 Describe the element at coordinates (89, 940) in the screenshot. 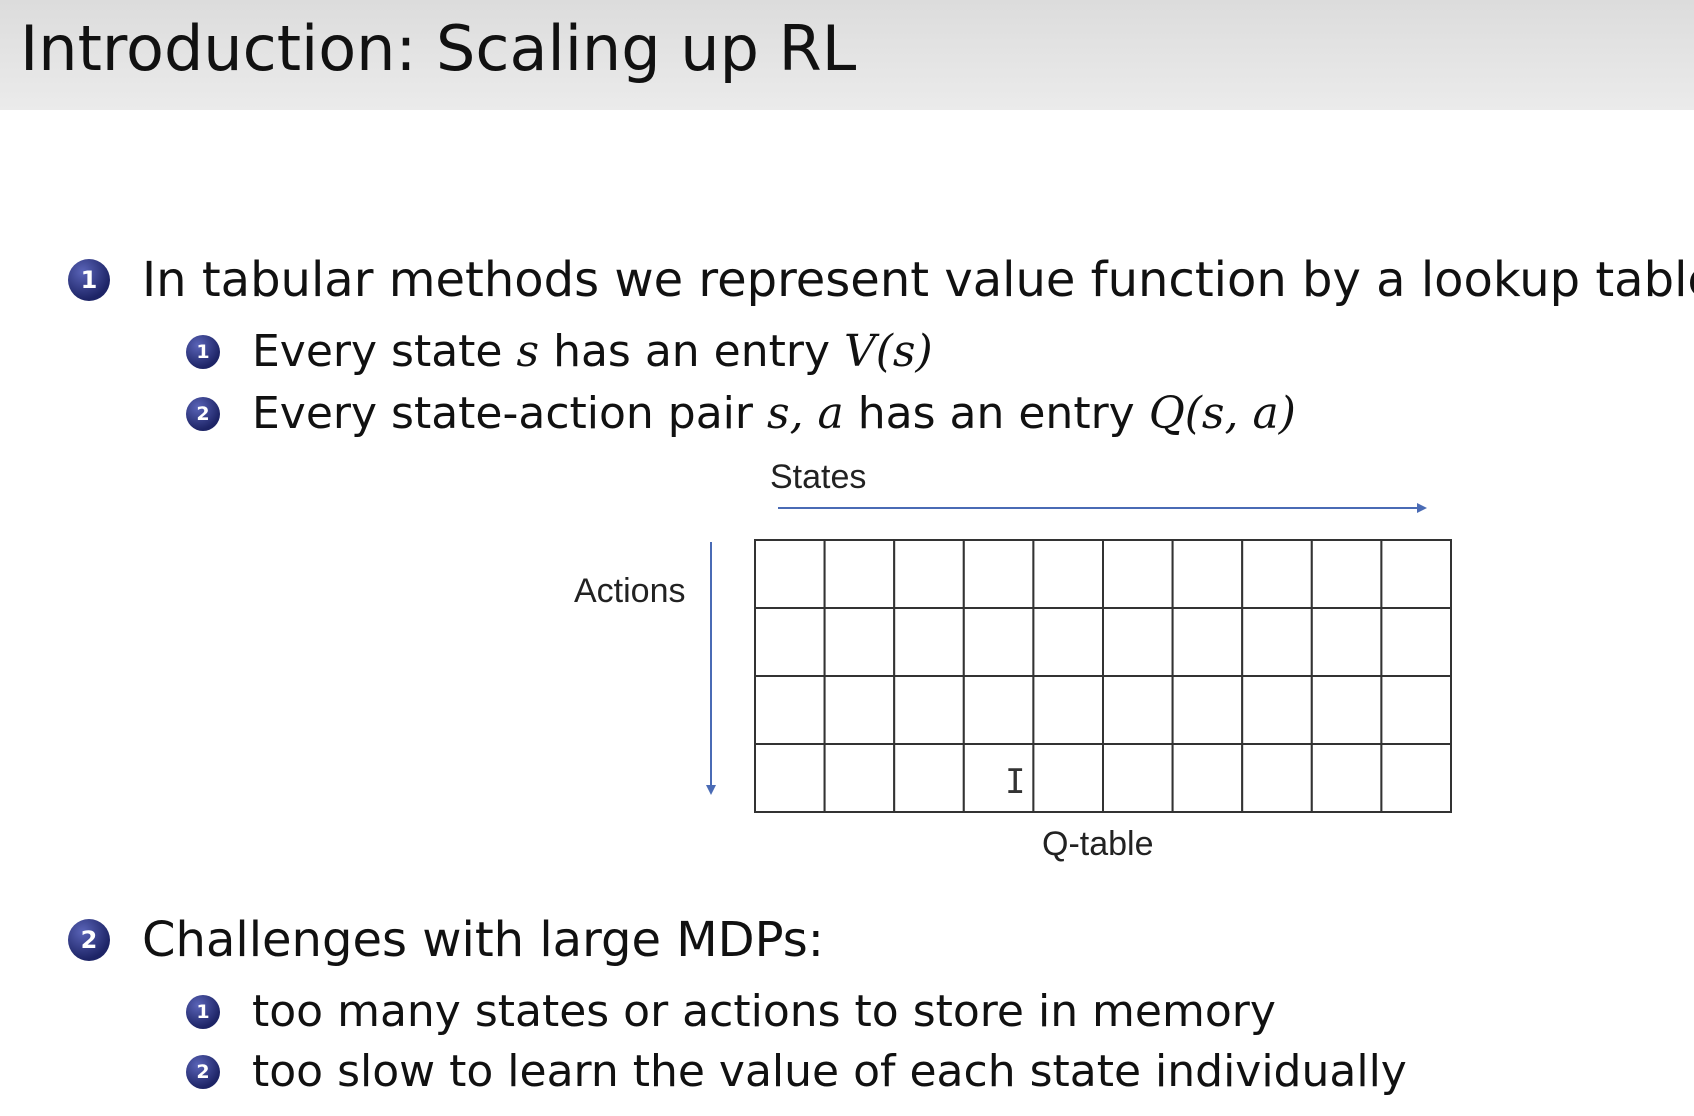

I see `bullet-number: 2` at that location.